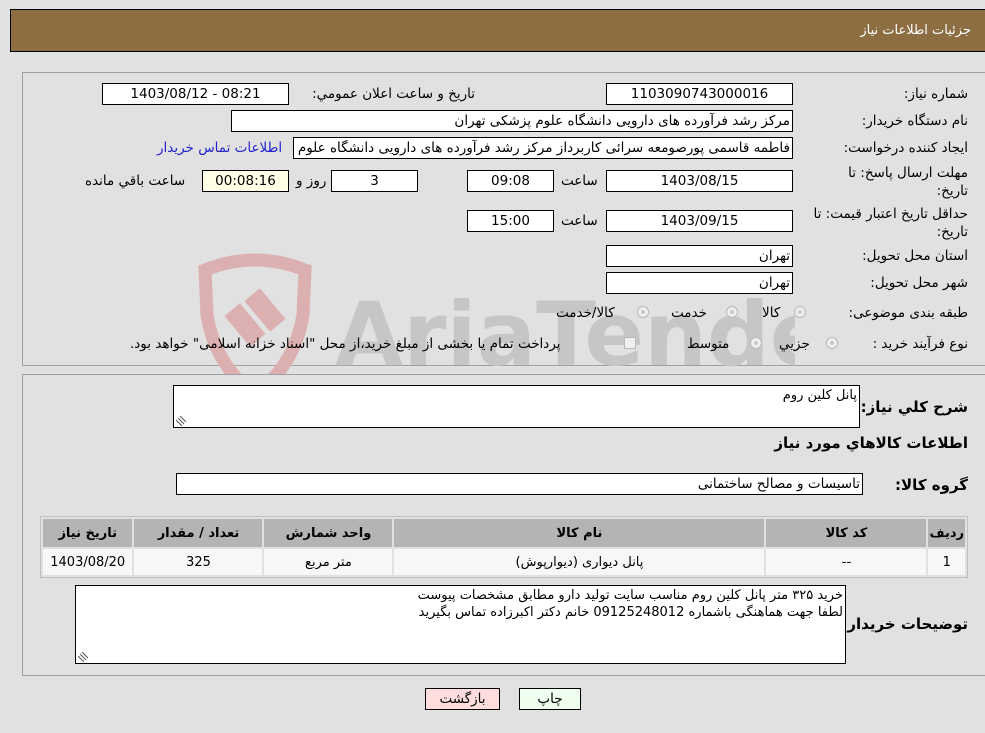 This screenshot has height=733, width=985. What do you see at coordinates (890, 223) in the screenshot?
I see `price-validity-label: حداقل تاريخ اعتبار قيمت: تا تاريخ:` at bounding box center [890, 223].